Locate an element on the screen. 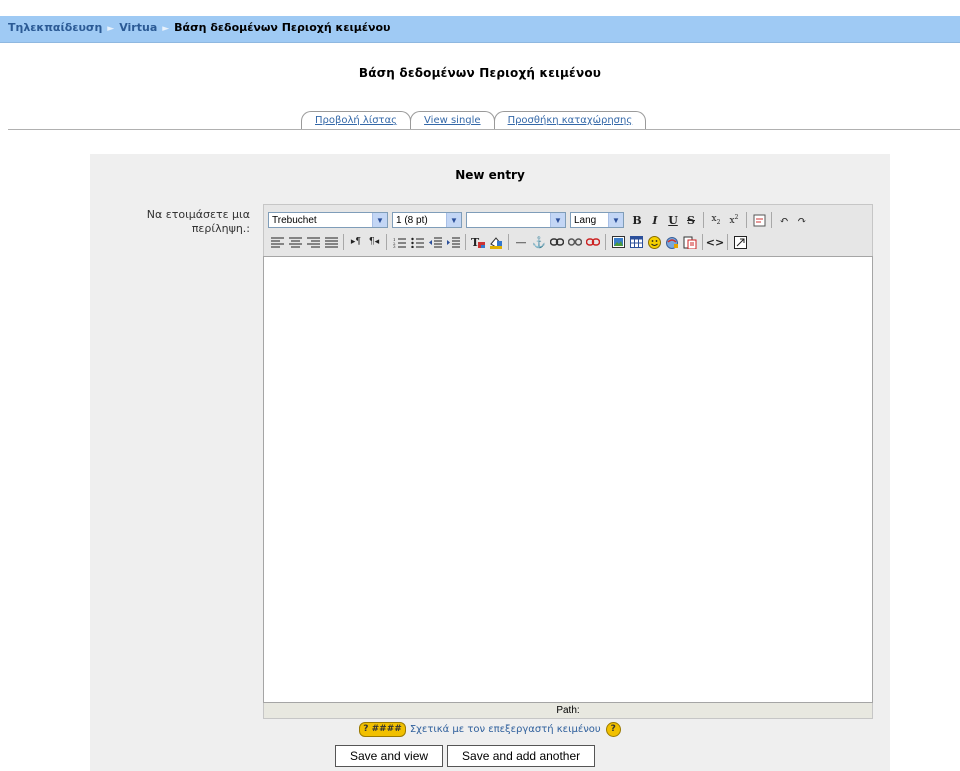 The image size is (960, 771). paragraph-format-select: ▼ is located at coordinates (516, 220).